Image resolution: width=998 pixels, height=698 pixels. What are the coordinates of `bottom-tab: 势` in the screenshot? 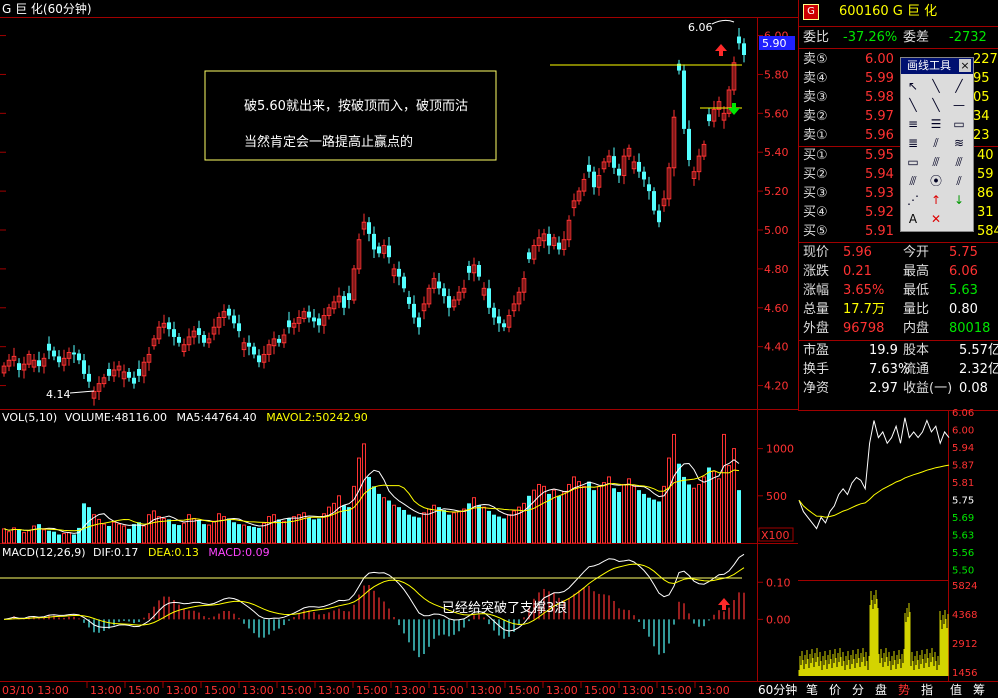 It's located at (904, 690).